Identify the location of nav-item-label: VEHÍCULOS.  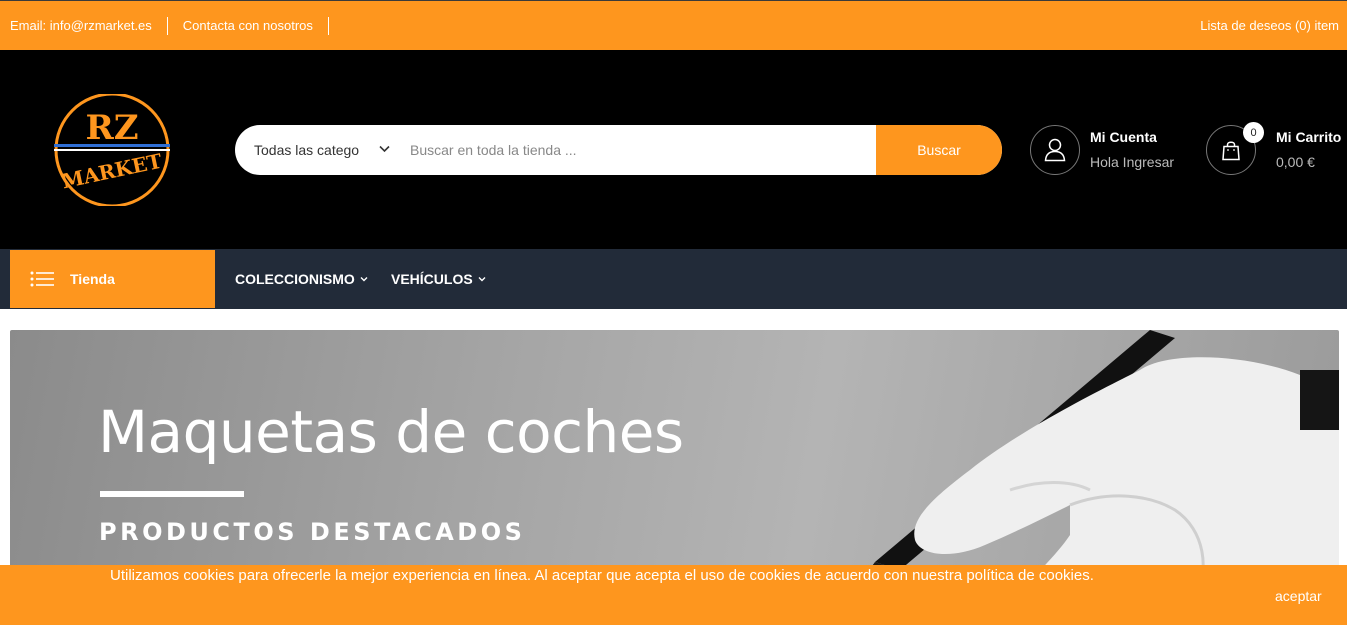
(432, 279).